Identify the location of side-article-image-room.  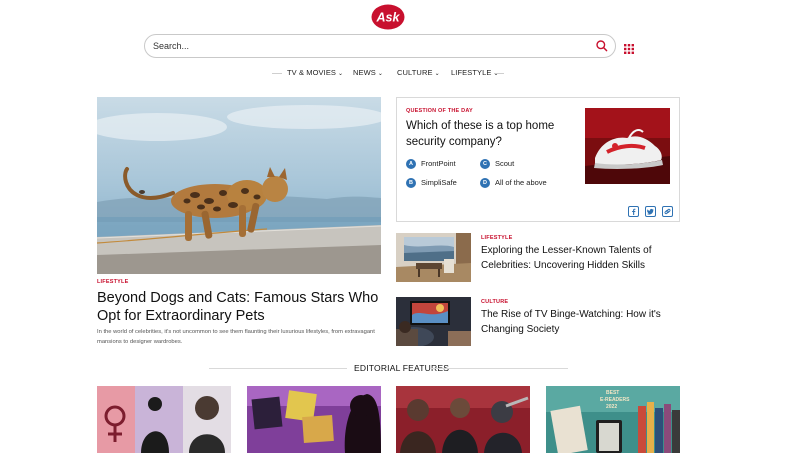
(433, 257).